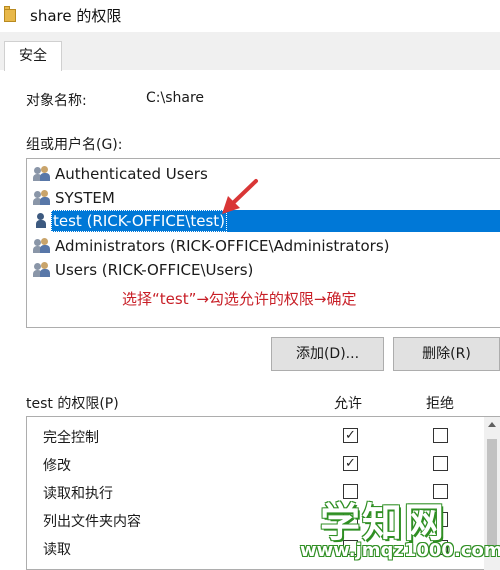 The height and width of the screenshot is (570, 500). Describe the element at coordinates (33, 56) in the screenshot. I see `tab-security: 安全` at that location.